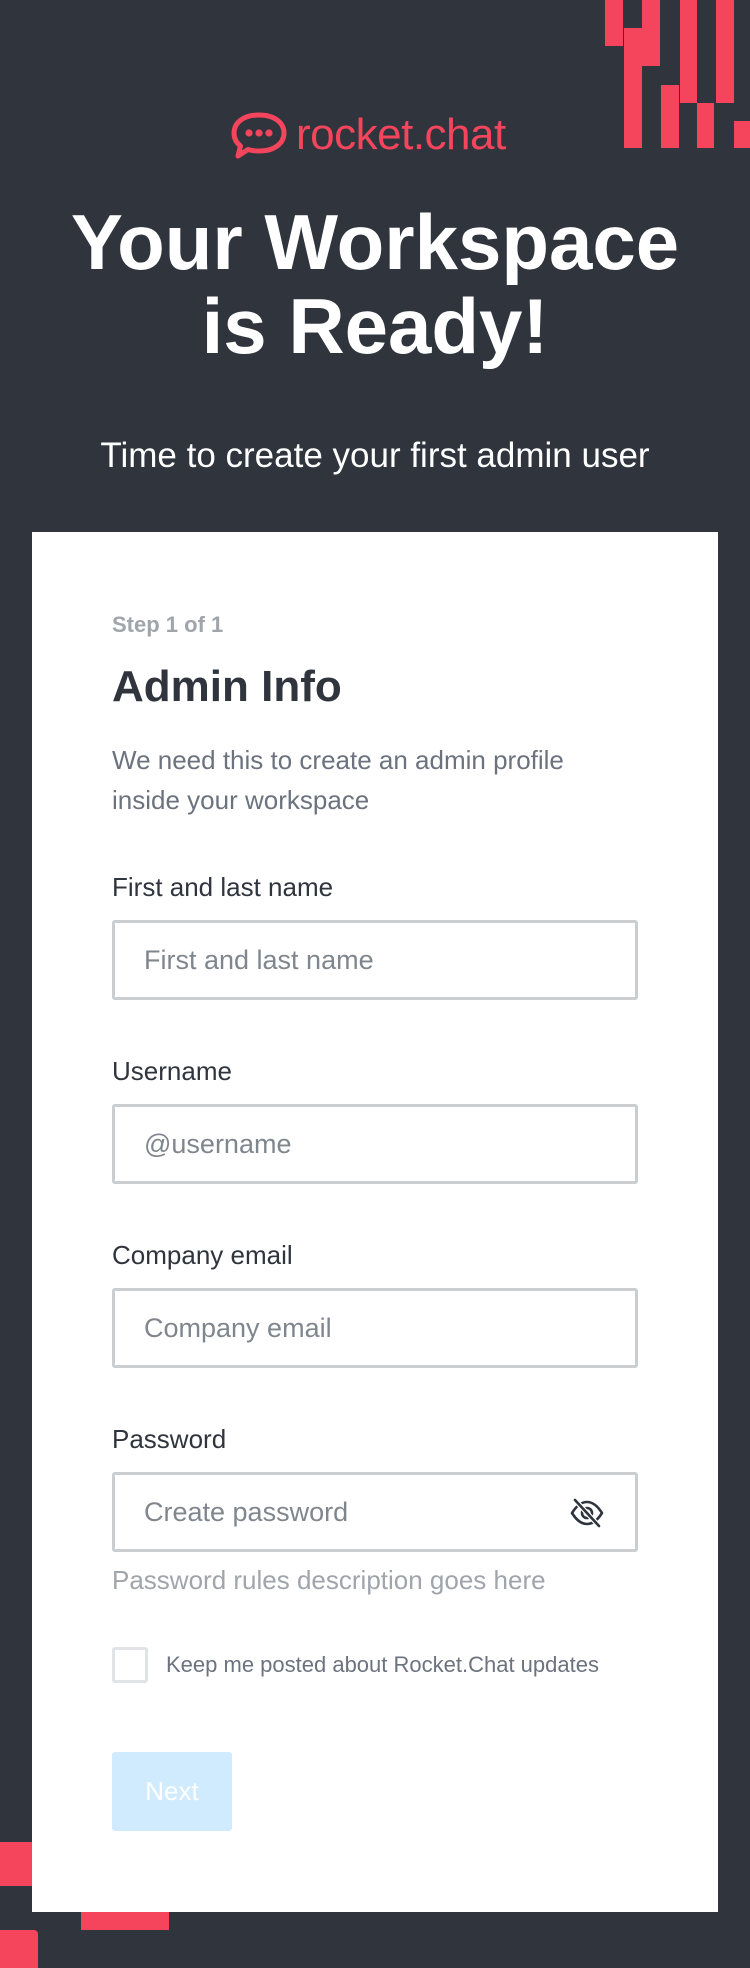 The image size is (750, 1968). I want to click on step-indicator: Step 1 of 1, so click(168, 624).